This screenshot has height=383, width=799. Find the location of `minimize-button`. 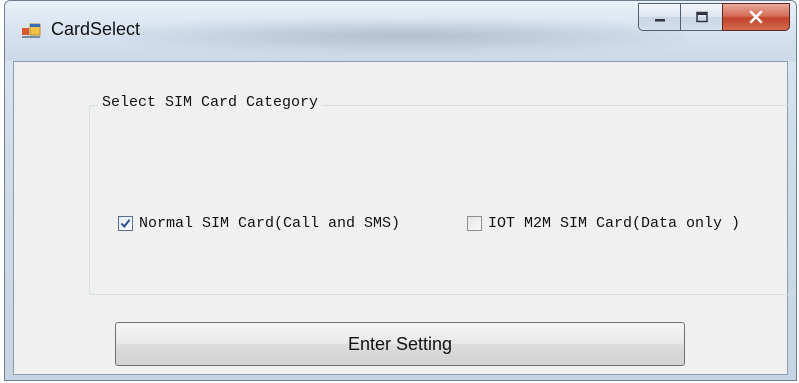

minimize-button is located at coordinates (659, 17).